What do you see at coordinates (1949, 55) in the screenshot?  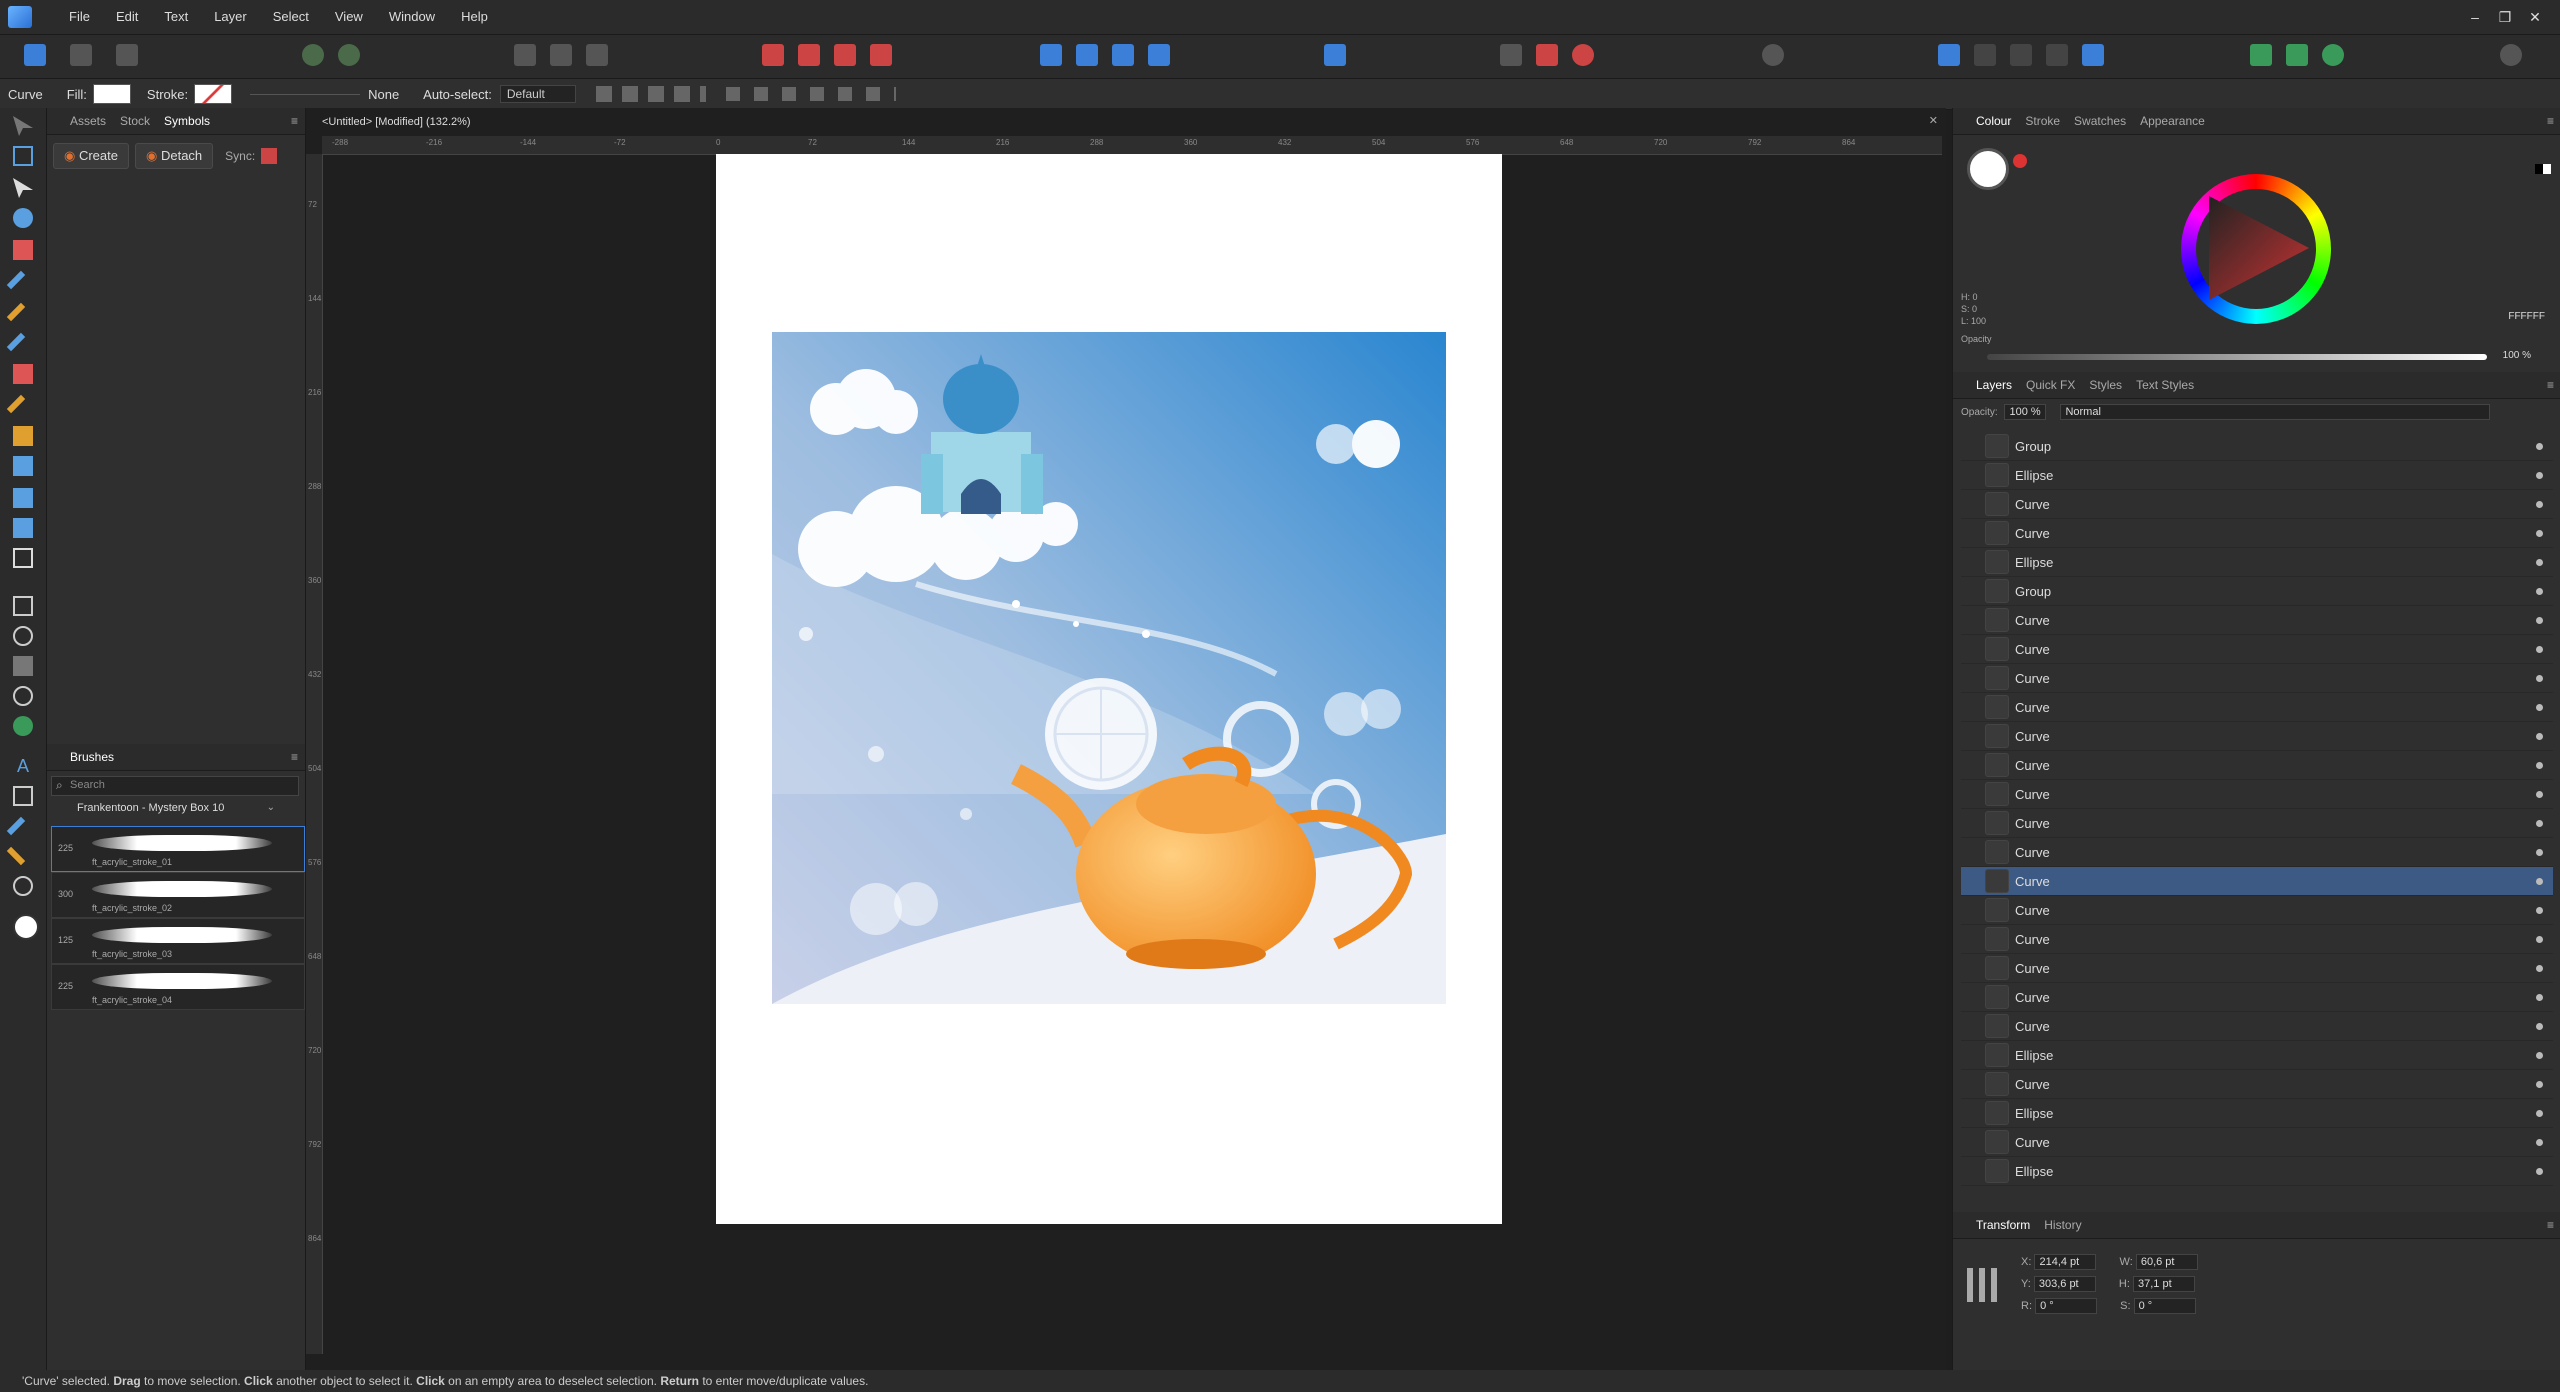 I see `view-mode-icon` at bounding box center [1949, 55].